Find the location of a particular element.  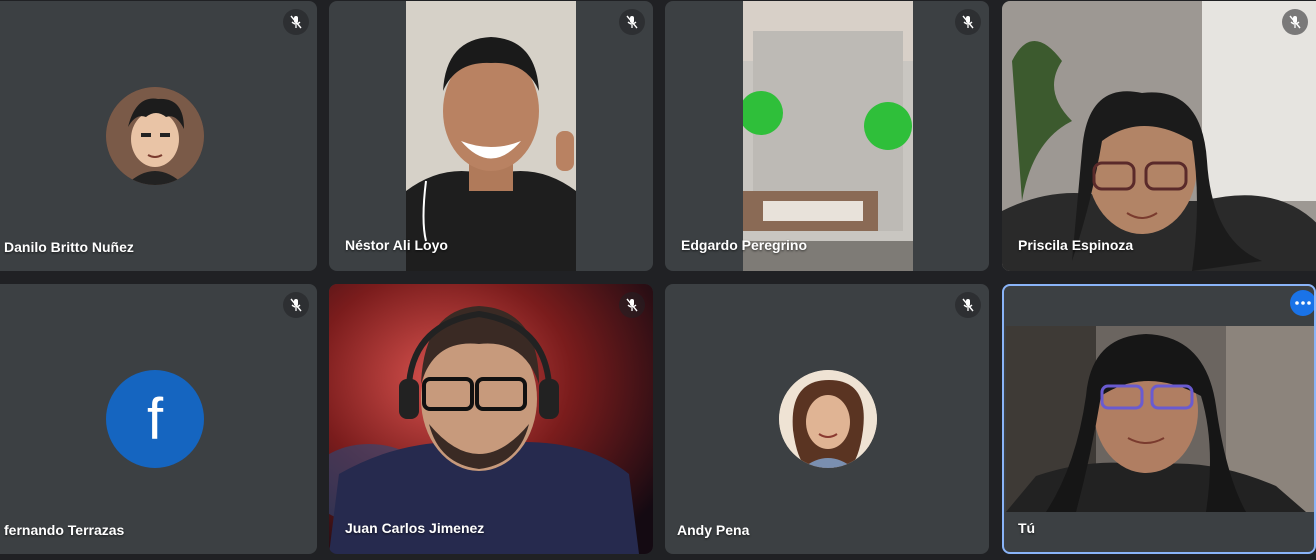

participant-name: Néstor Ali Loyo is located at coordinates (396, 245).